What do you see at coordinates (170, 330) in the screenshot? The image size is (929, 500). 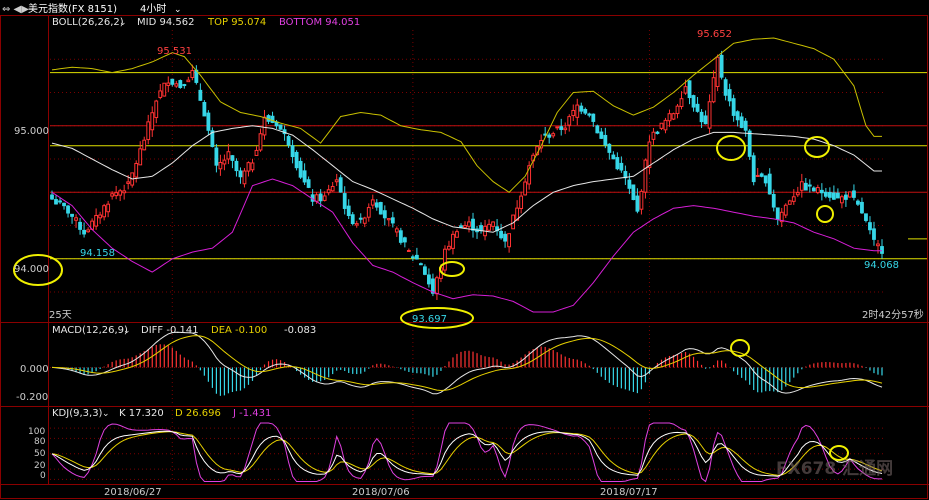 I see `macd-diff-value: DIFF -0.141` at bounding box center [170, 330].